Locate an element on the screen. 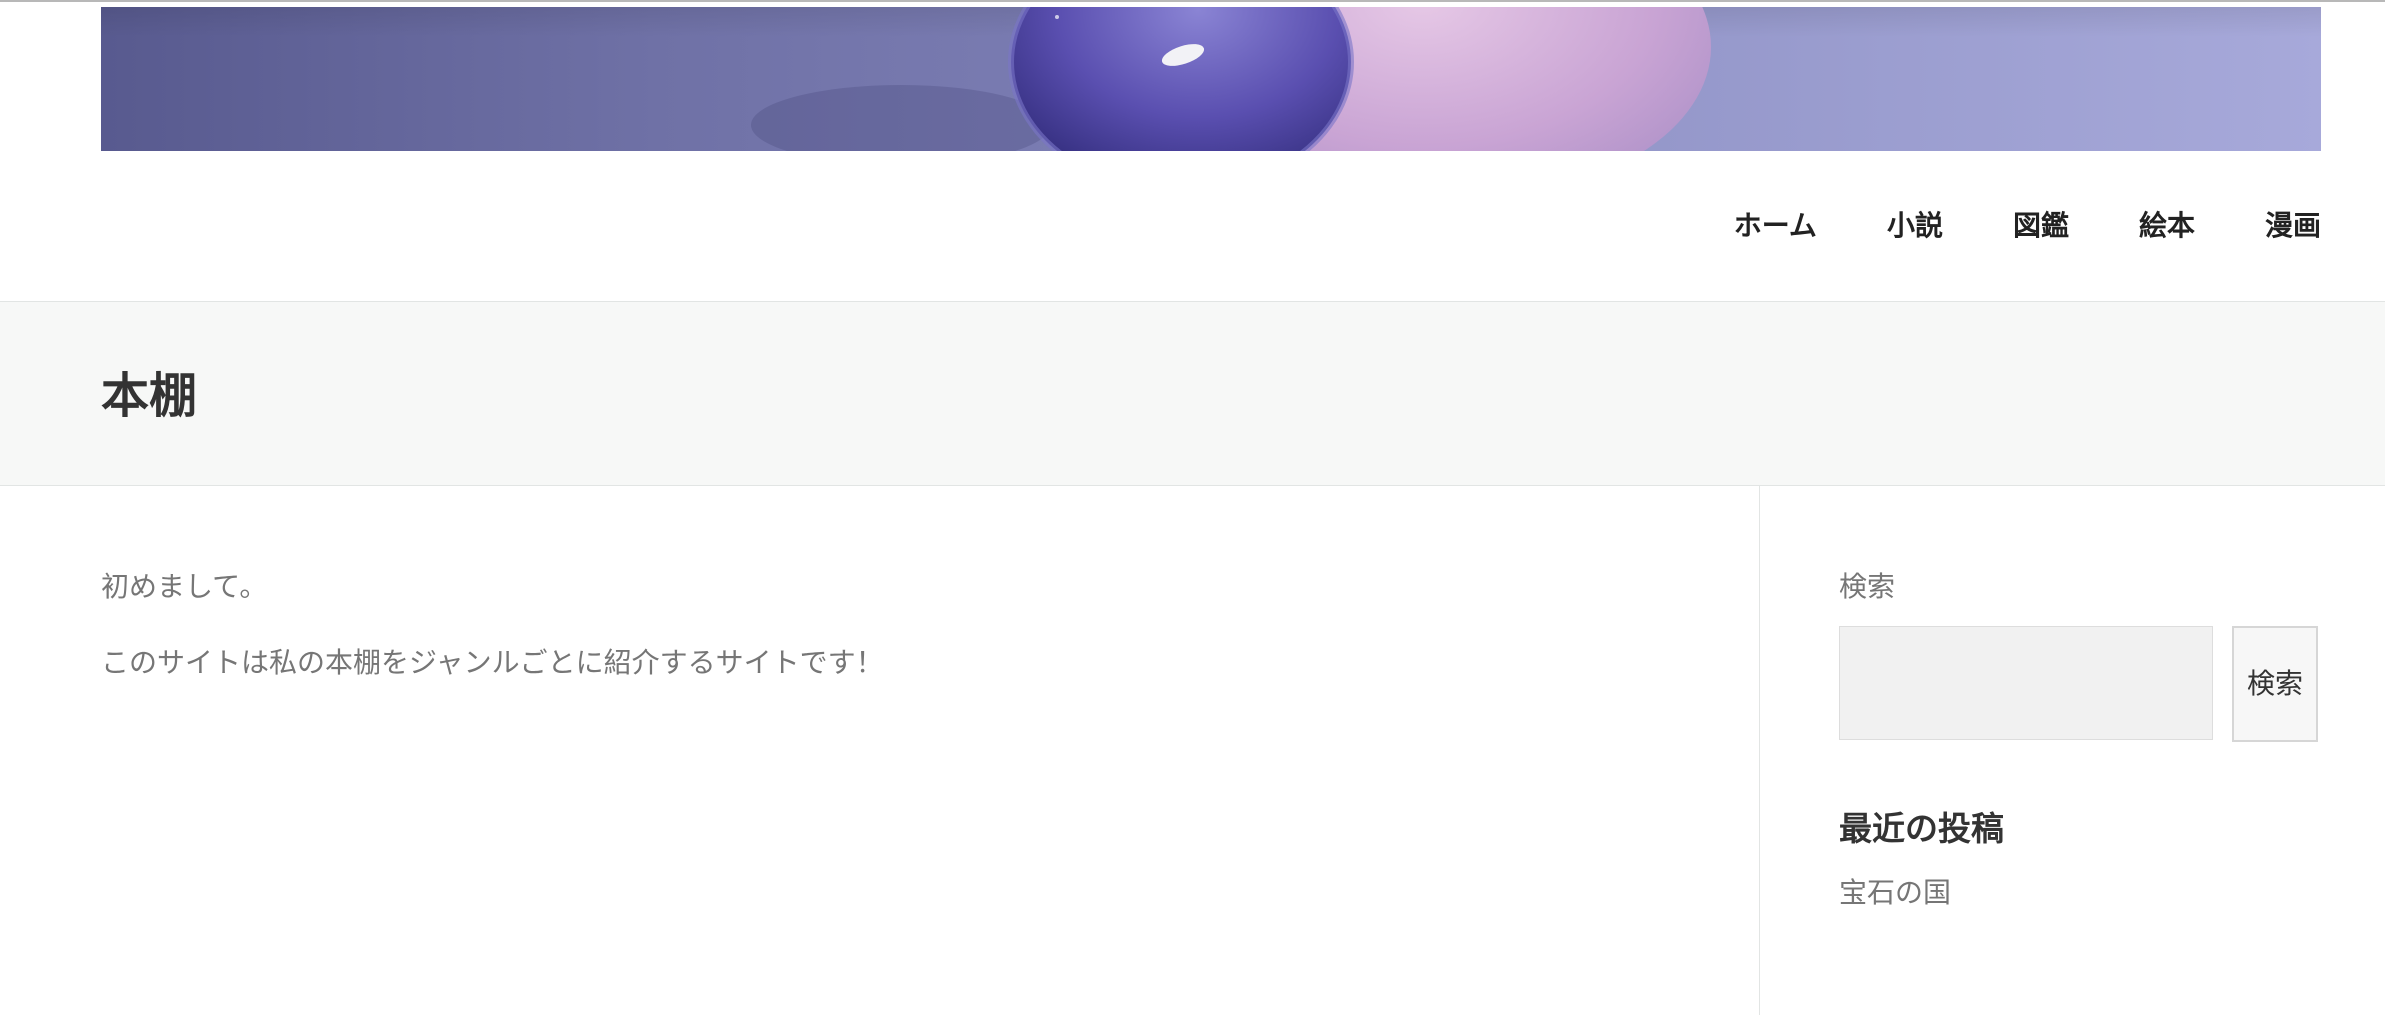 Image resolution: width=2385 pixels, height=1015 pixels. header-banner-image is located at coordinates (1211, 79).